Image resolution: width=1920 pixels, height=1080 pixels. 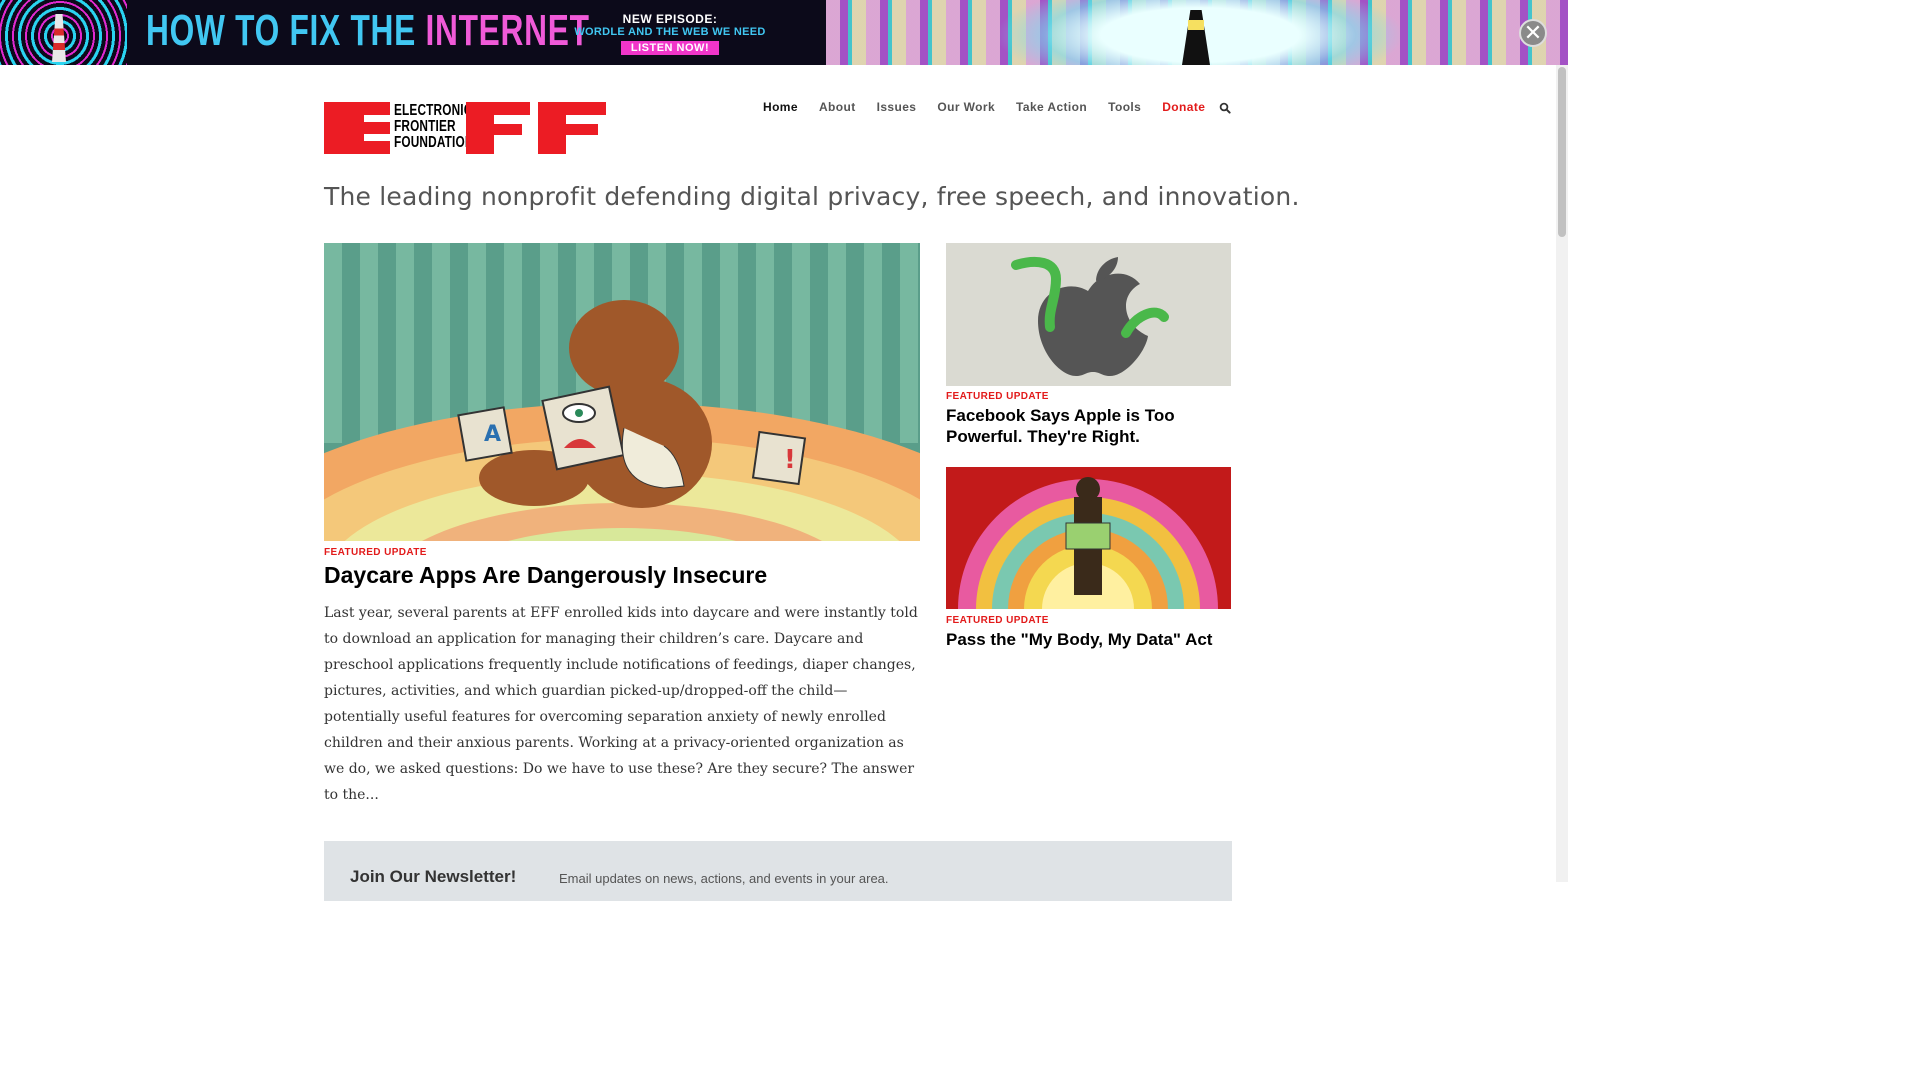 I want to click on listen-now-button: LISTEN NOW!, so click(x=670, y=48).